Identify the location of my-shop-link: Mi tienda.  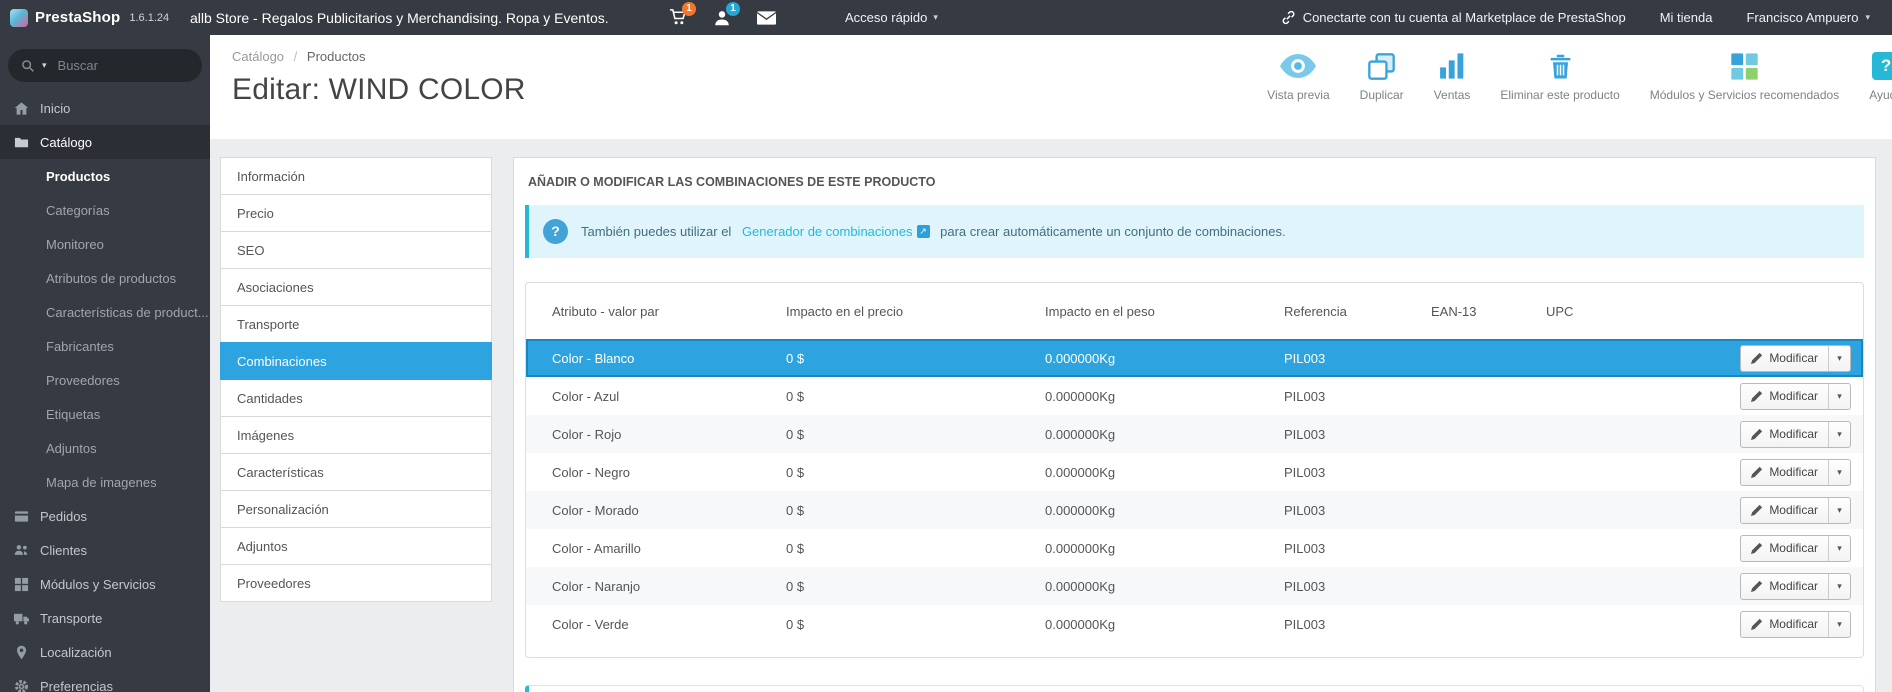
(1686, 17).